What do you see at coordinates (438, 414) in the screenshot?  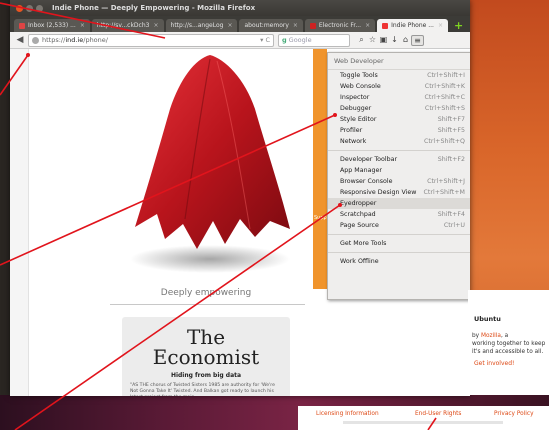 I see `eula-link: End-User Rights` at bounding box center [438, 414].